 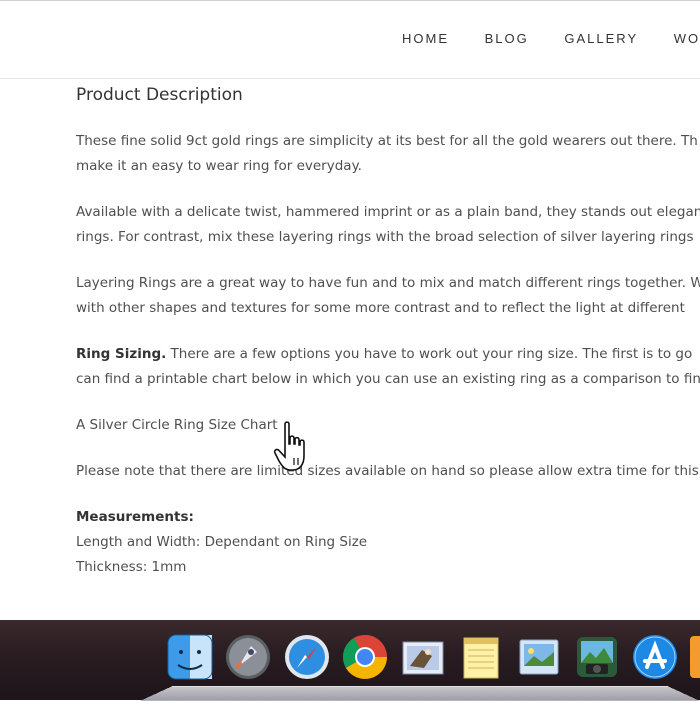 What do you see at coordinates (131, 567) in the screenshot?
I see `thickness: Thickness: 1mm` at bounding box center [131, 567].